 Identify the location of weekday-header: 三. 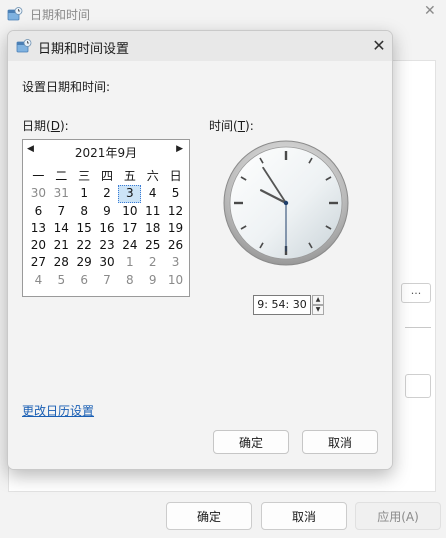
(84, 176).